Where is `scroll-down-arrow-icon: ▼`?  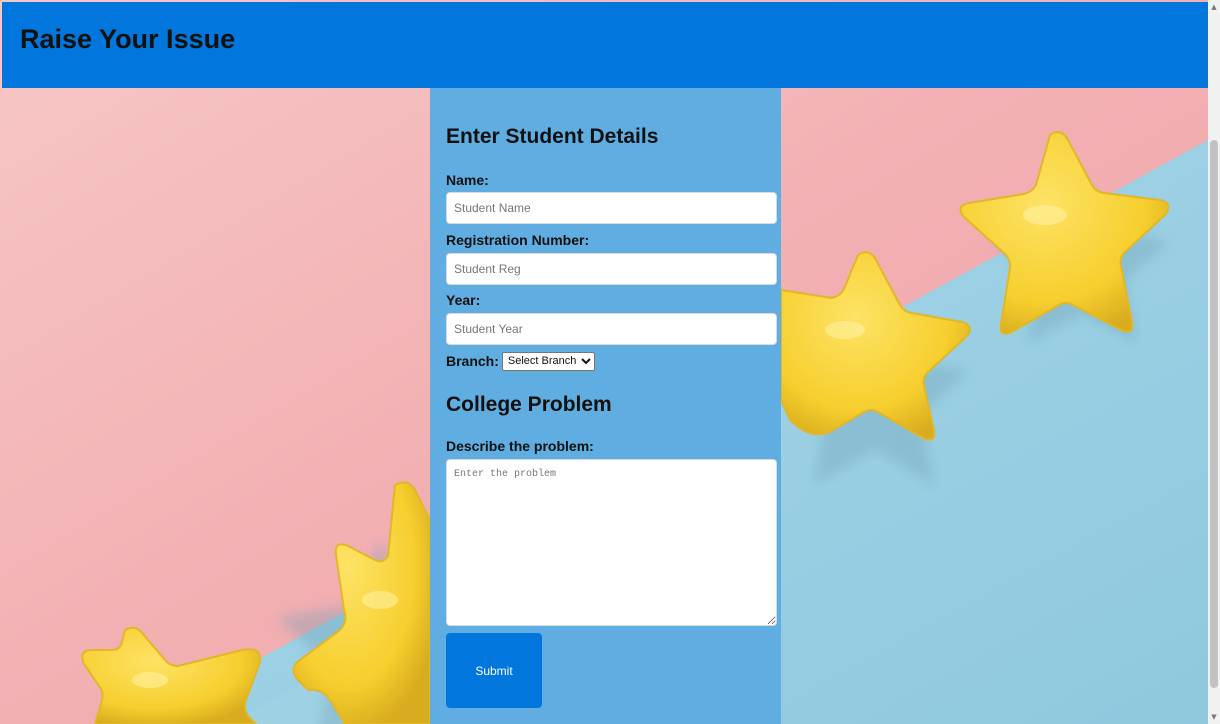 scroll-down-arrow-icon: ▼ is located at coordinates (1214, 717).